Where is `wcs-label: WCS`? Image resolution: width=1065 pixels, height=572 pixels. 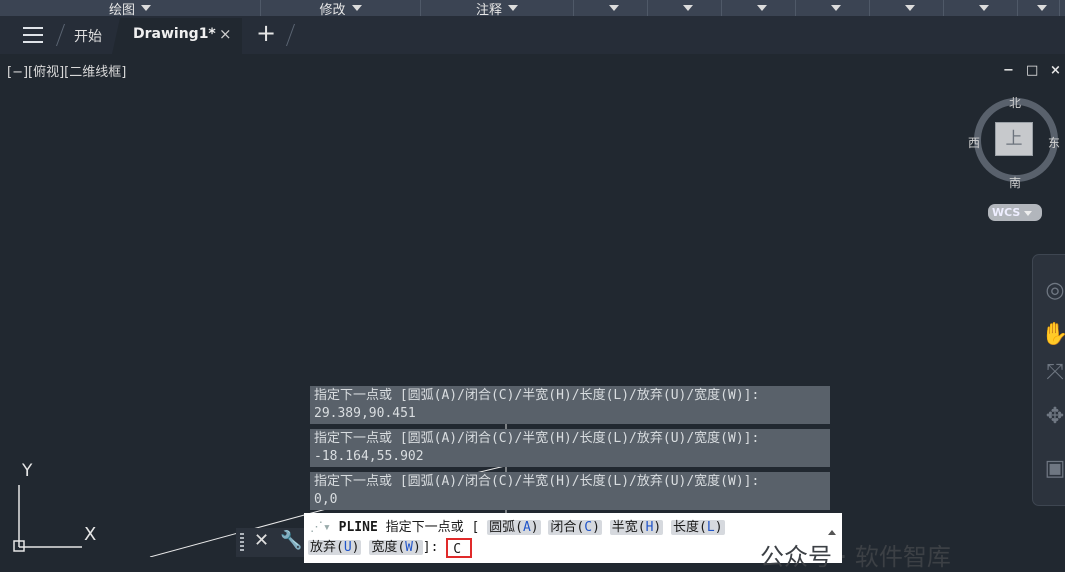 wcs-label: WCS is located at coordinates (1006, 212).